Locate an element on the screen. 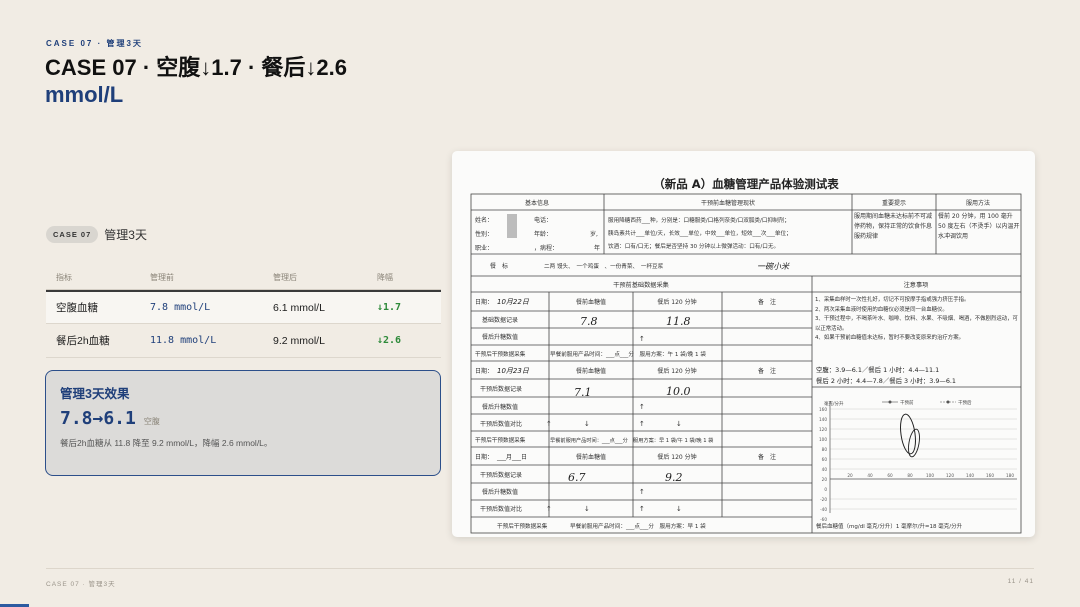 The image size is (1080, 607). form-date-3: ___月___日 is located at coordinates (511, 457).